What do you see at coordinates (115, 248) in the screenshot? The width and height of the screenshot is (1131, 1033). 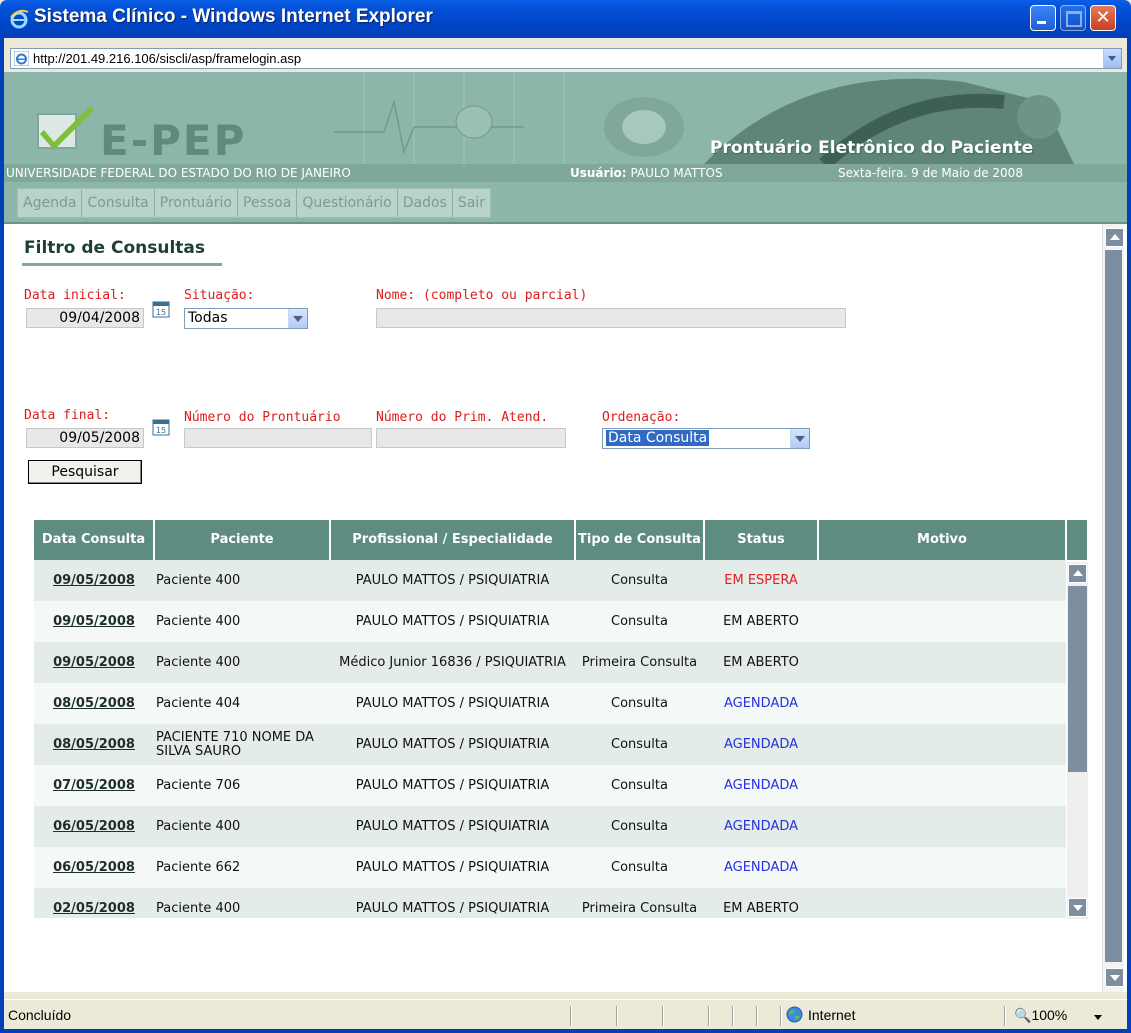 I see `page-title: Filtro de Consultas` at bounding box center [115, 248].